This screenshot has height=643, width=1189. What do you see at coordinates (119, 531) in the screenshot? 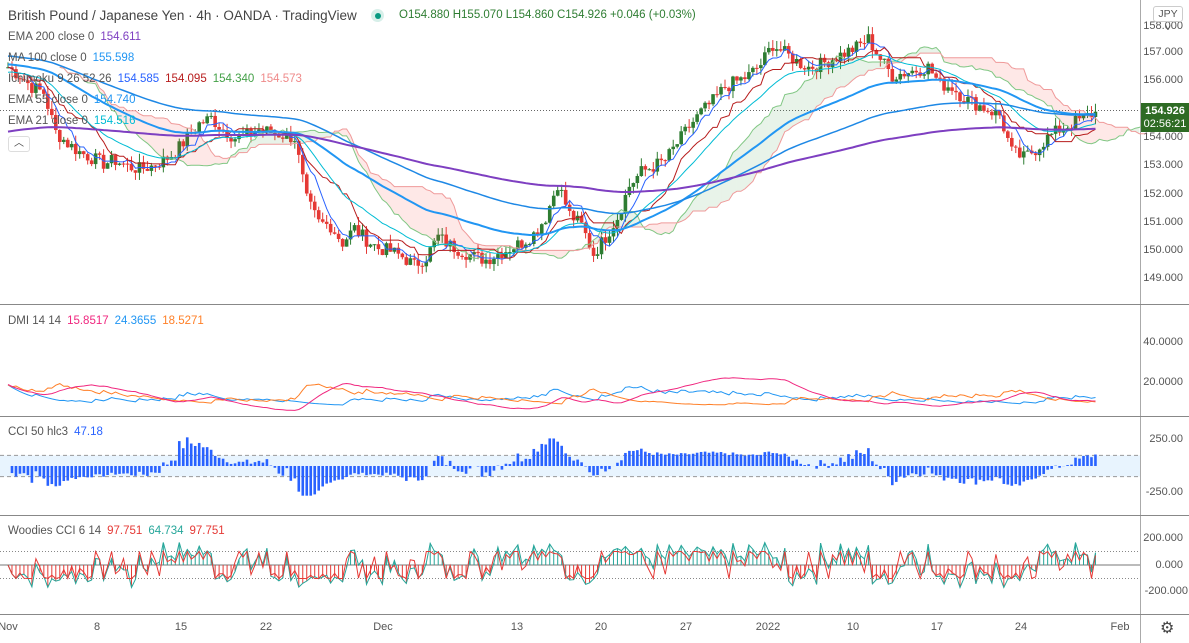
I see `legend-woodies-cci: Woodies CCI 6 14 97.751 64.734 97.751` at bounding box center [119, 531].